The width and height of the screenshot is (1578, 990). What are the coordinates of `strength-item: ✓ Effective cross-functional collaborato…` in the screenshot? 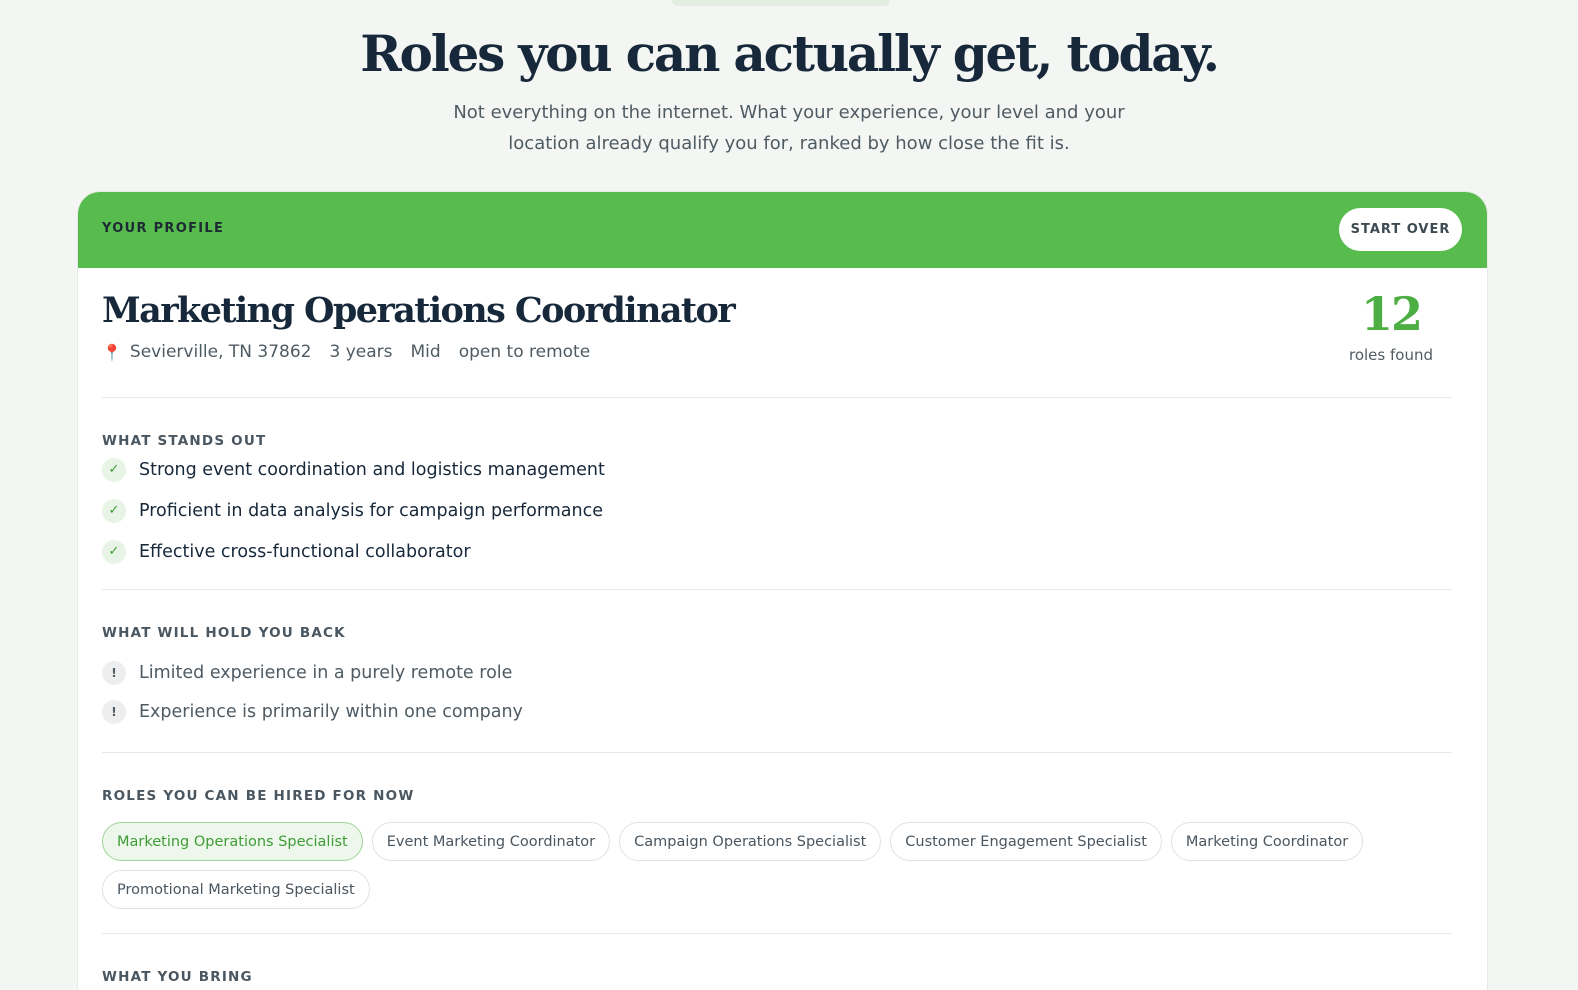 It's located at (353, 551).